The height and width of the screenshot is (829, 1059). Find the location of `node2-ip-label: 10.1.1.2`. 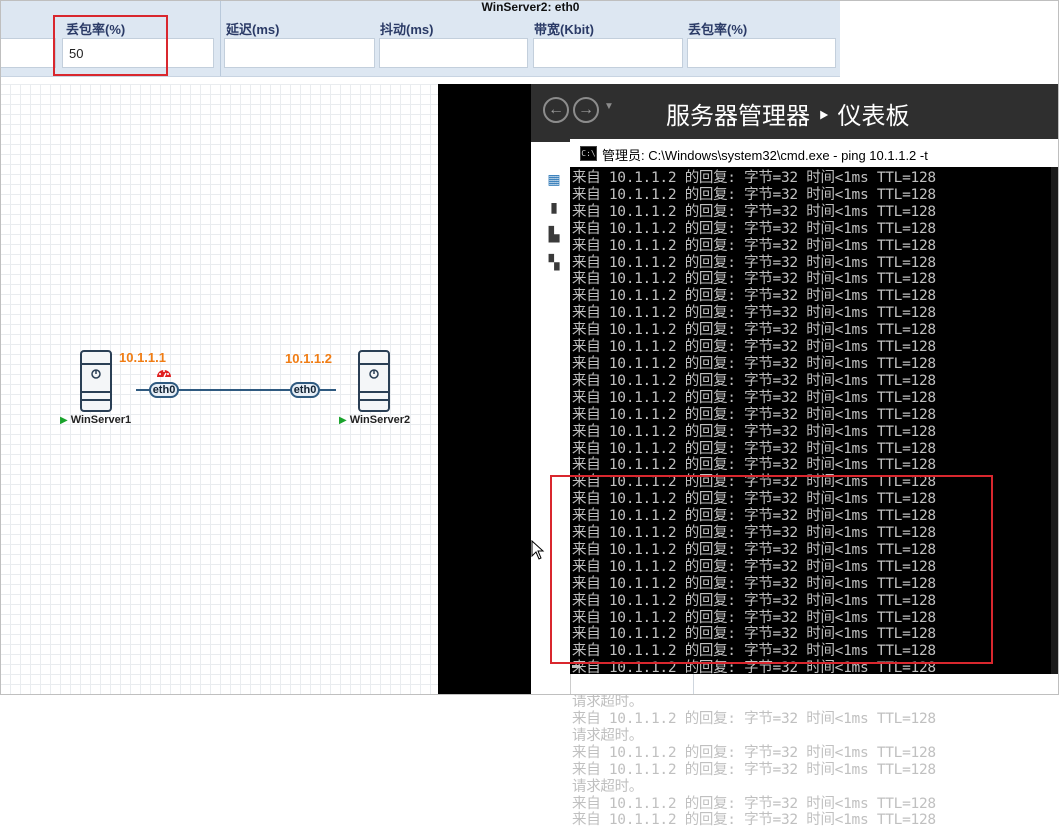

node2-ip-label: 10.1.1.2 is located at coordinates (308, 358).